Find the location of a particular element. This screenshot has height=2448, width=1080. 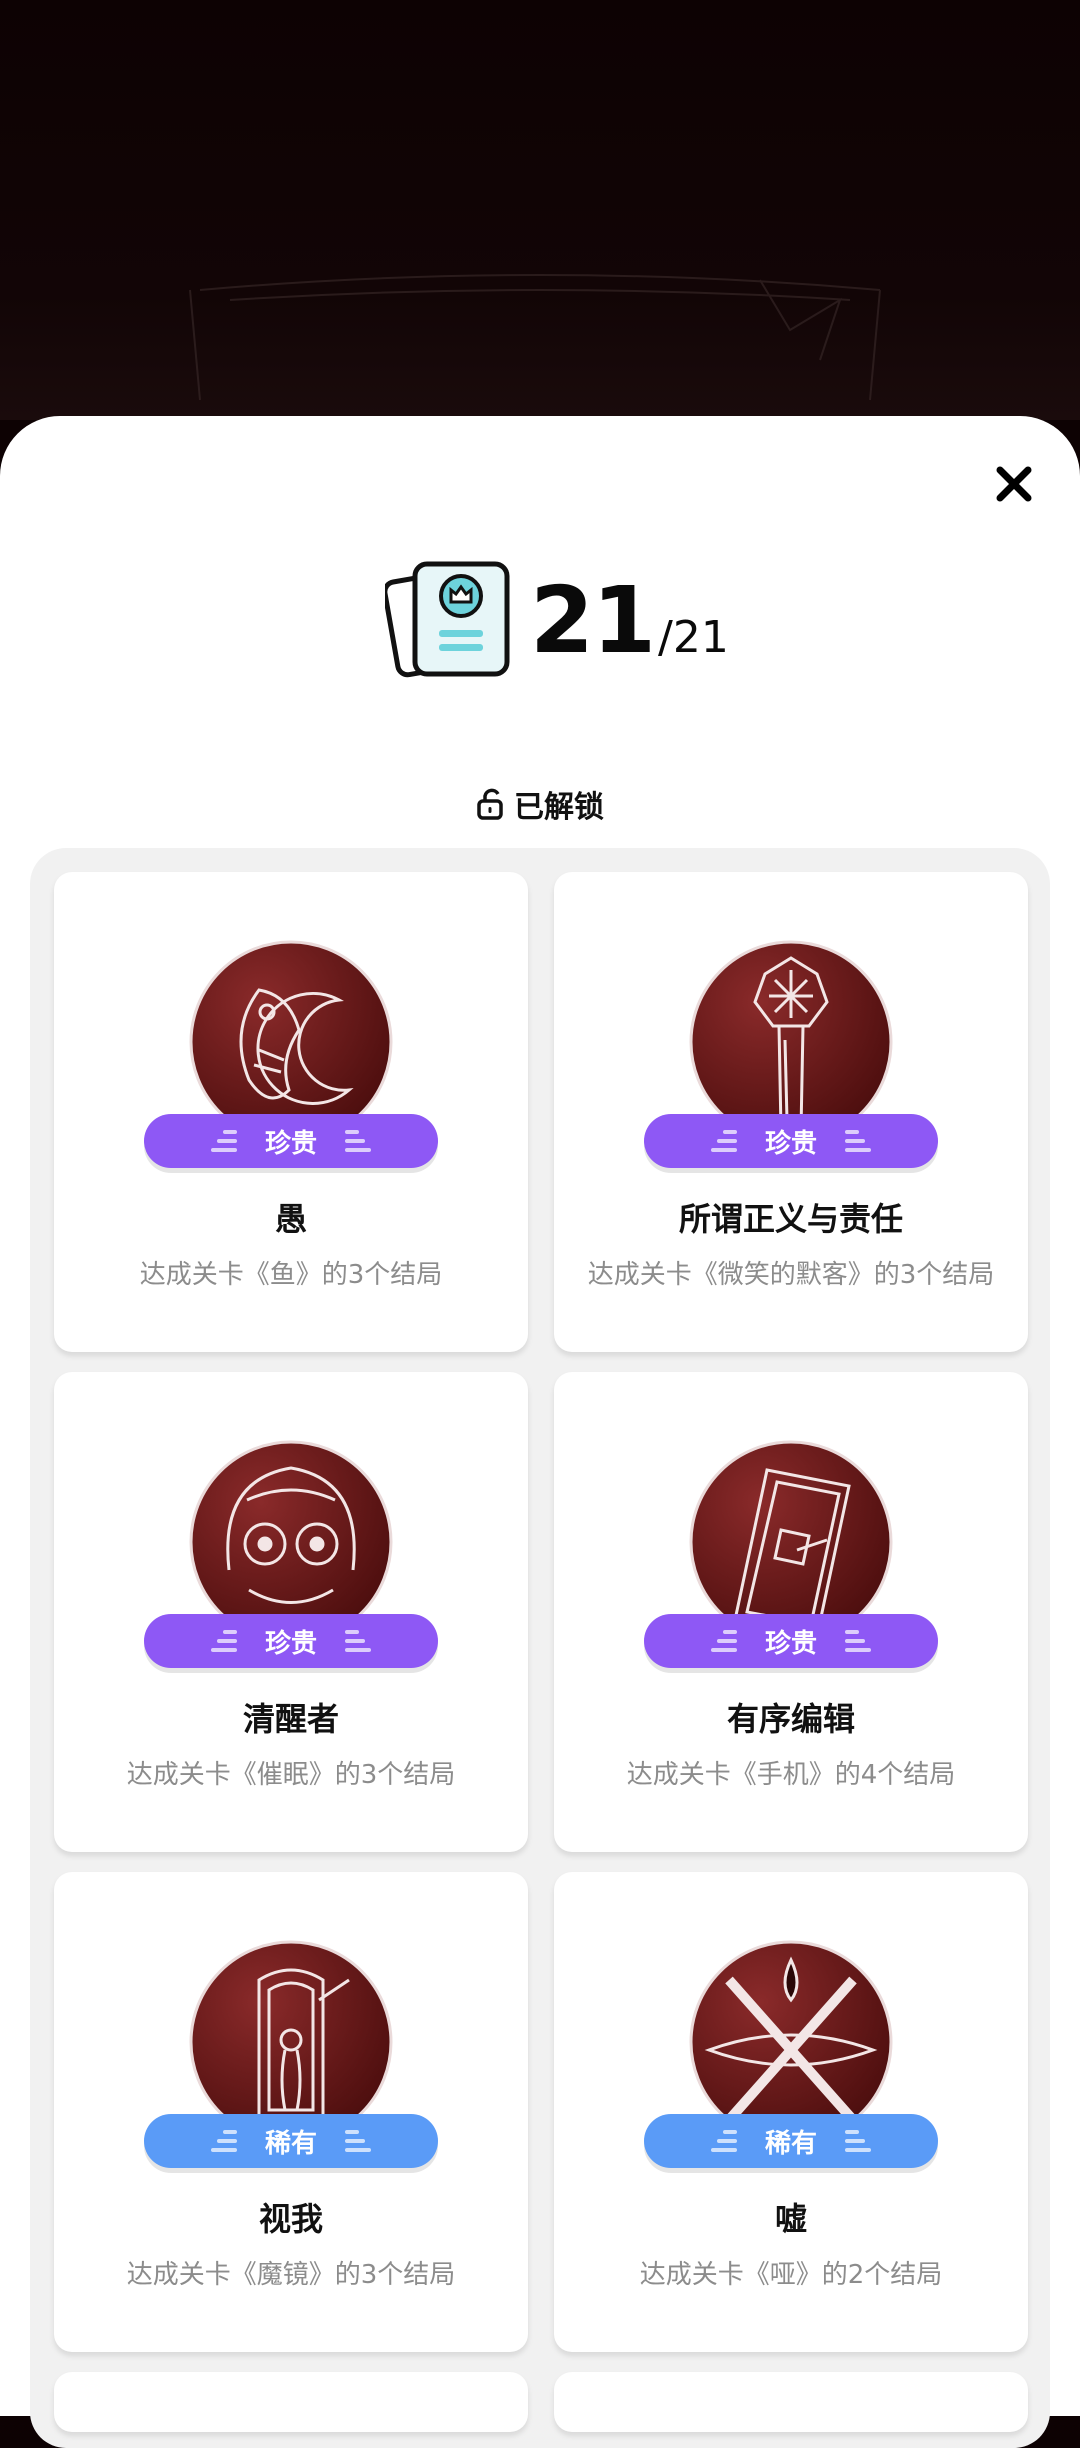

unlock-icon is located at coordinates (490, 804).